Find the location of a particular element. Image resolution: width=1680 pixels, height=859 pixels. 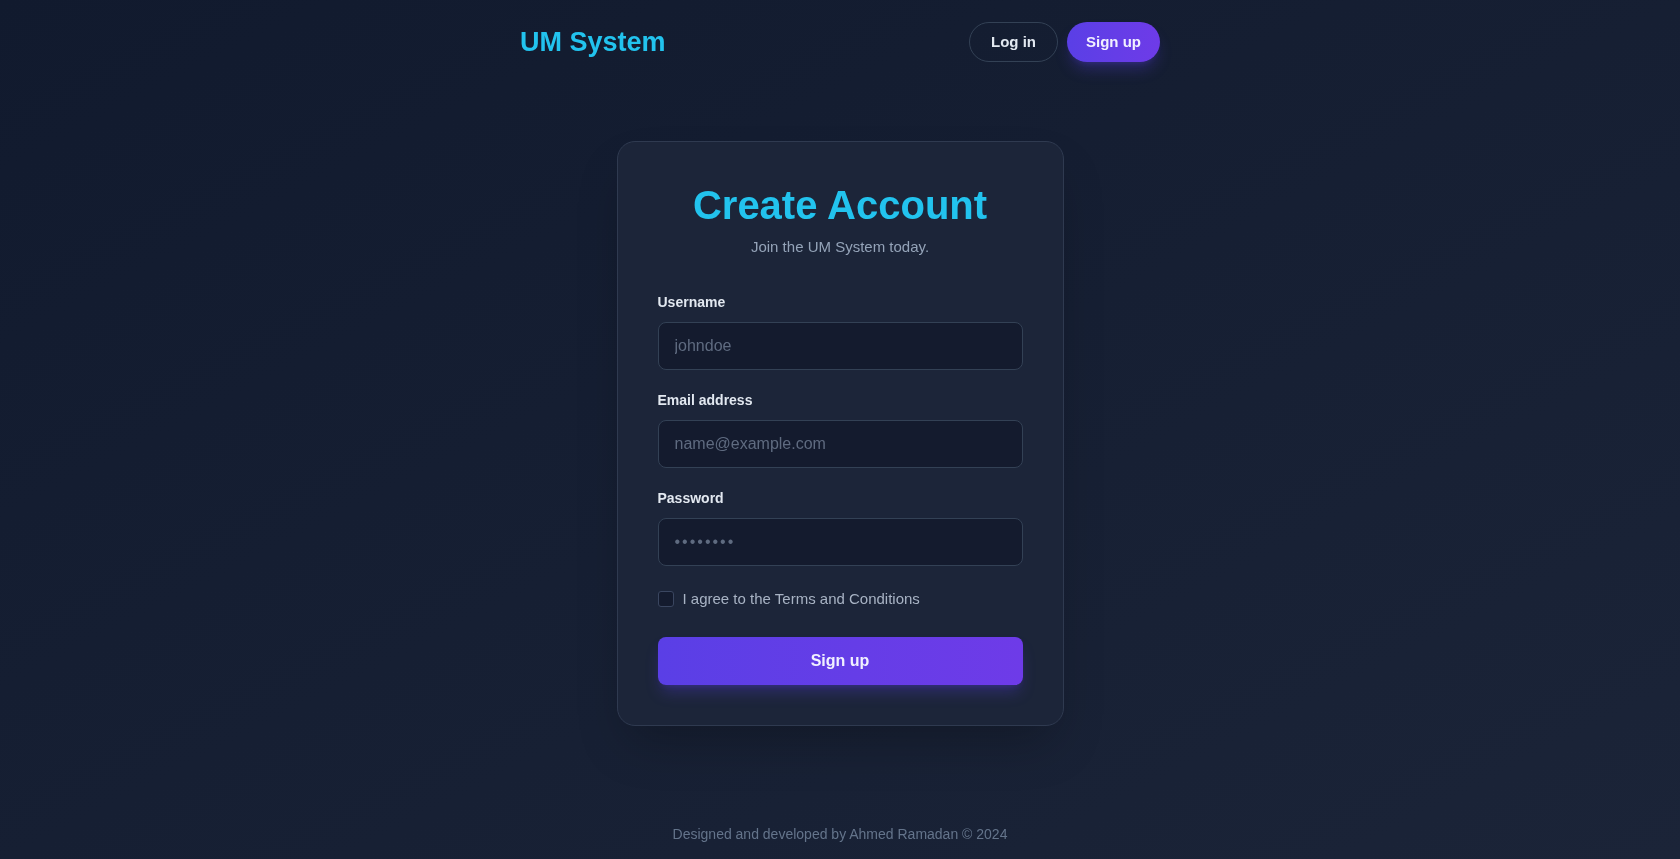

input-field: name@example.com is located at coordinates (840, 444).